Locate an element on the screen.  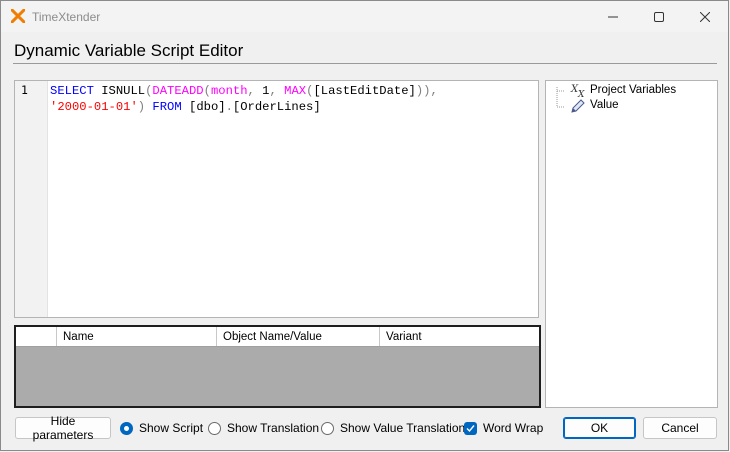
line-number: 1 is located at coordinates (24, 90).